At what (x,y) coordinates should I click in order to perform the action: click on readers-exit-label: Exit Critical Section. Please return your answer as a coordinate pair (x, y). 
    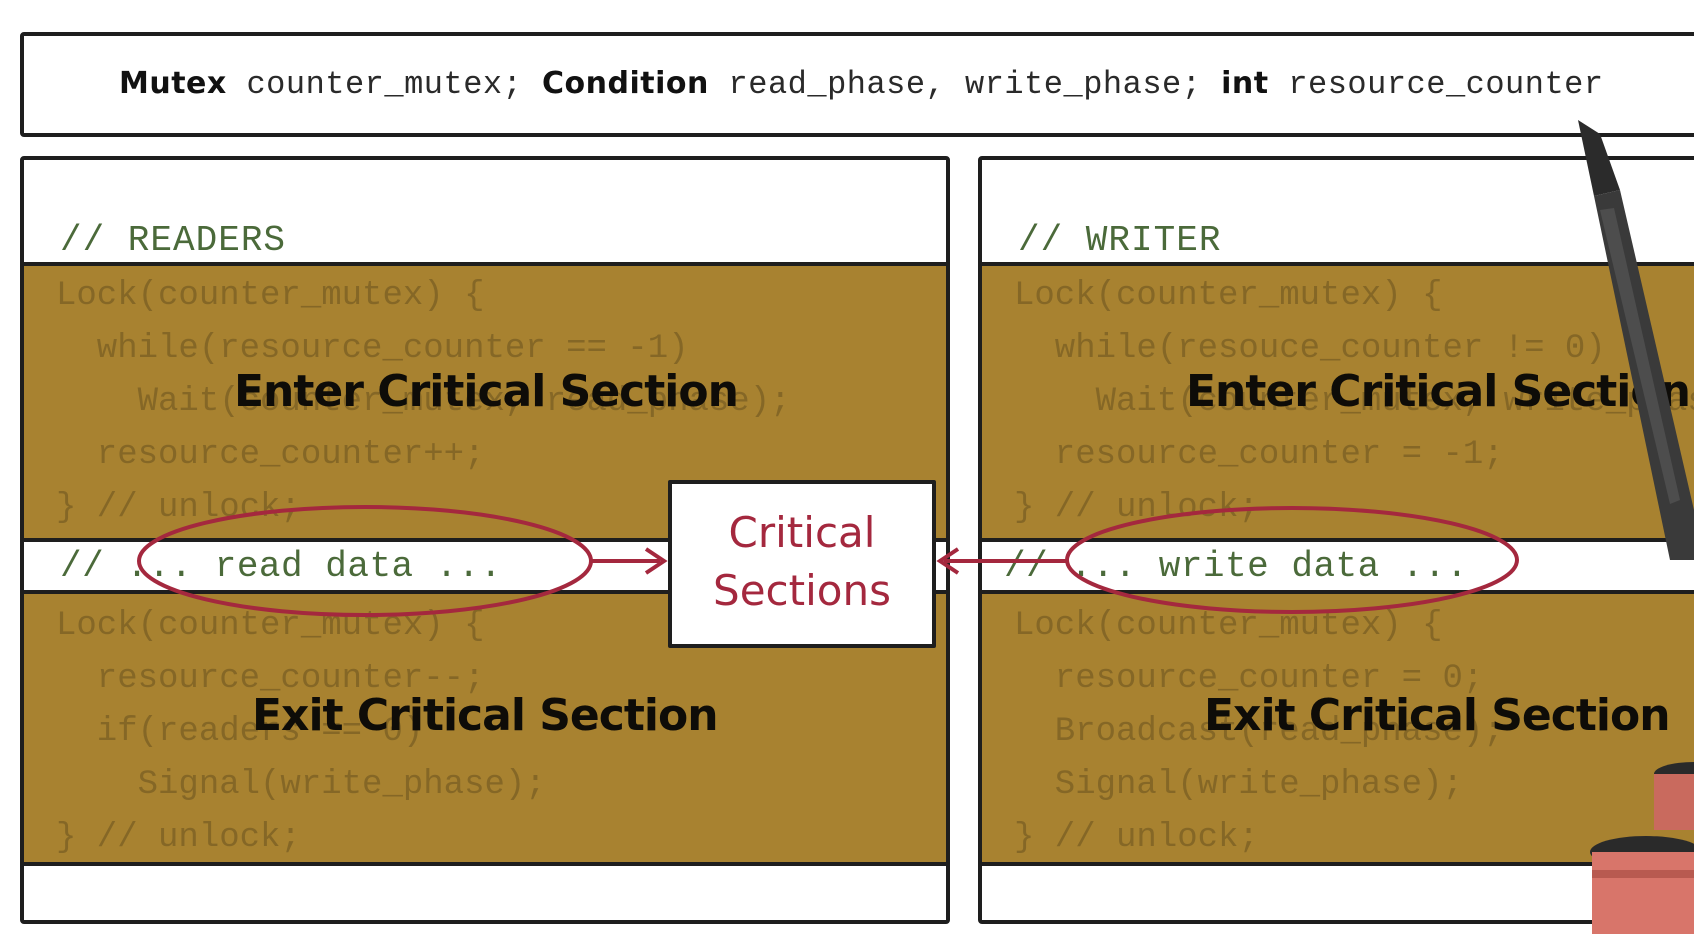
    Looking at the image, I should click on (485, 715).